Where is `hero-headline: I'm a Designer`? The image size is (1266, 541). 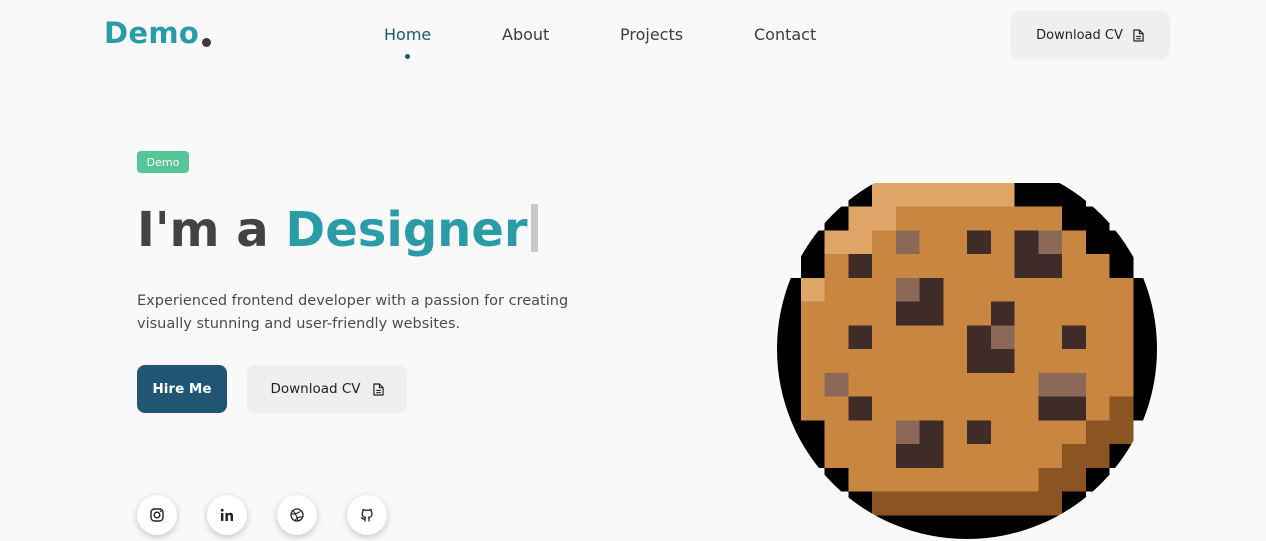
hero-headline: I'm a Designer is located at coordinates (337, 230).